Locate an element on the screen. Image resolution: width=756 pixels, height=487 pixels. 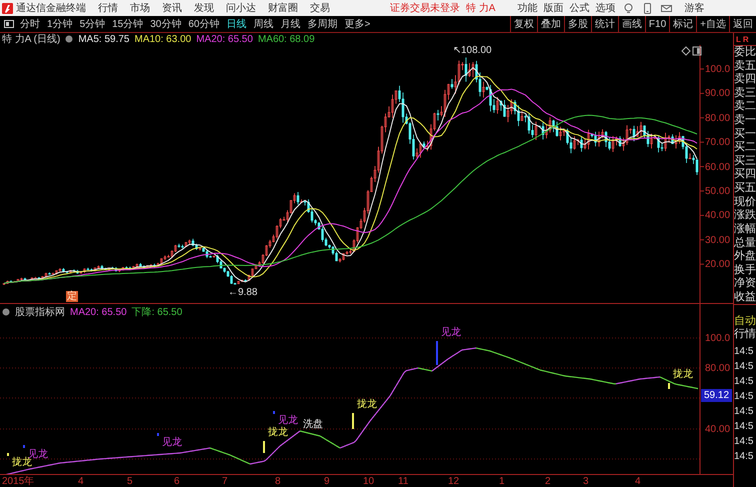
period-tab: 1分钟 is located at coordinates (60, 24).